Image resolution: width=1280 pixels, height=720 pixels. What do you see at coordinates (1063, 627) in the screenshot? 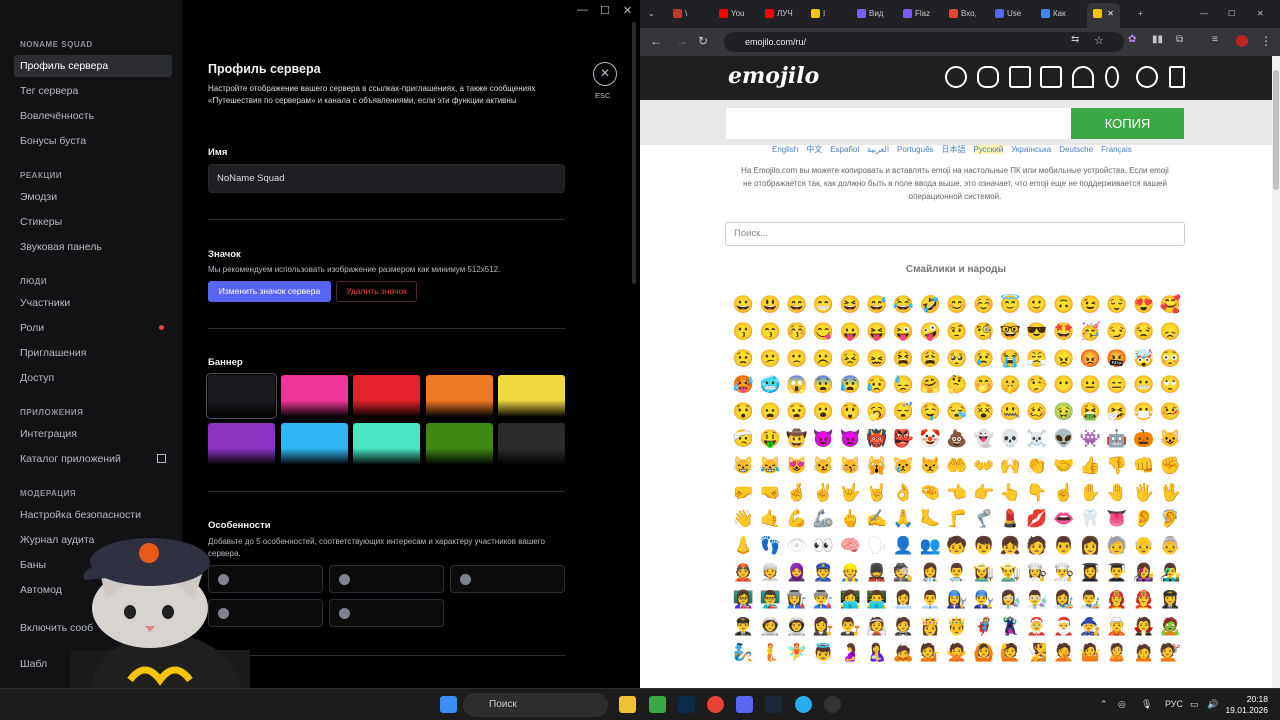
I see `emoji-button: 🎅` at bounding box center [1063, 627].